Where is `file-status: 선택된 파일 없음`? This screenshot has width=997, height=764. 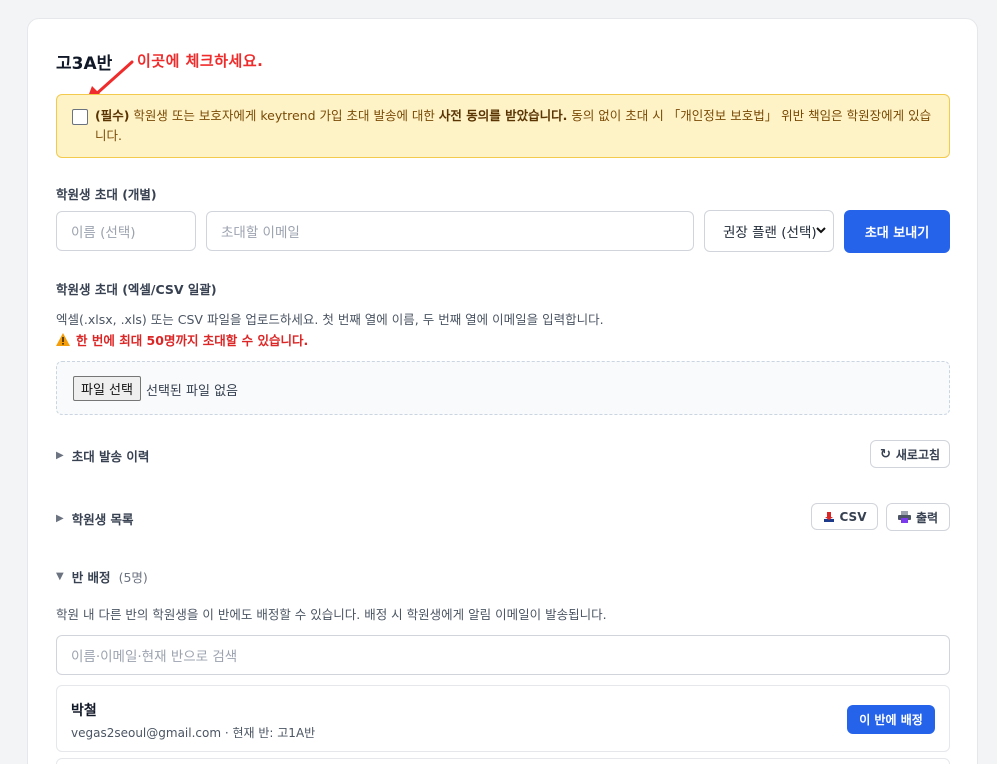 file-status: 선택된 파일 없음 is located at coordinates (192, 391).